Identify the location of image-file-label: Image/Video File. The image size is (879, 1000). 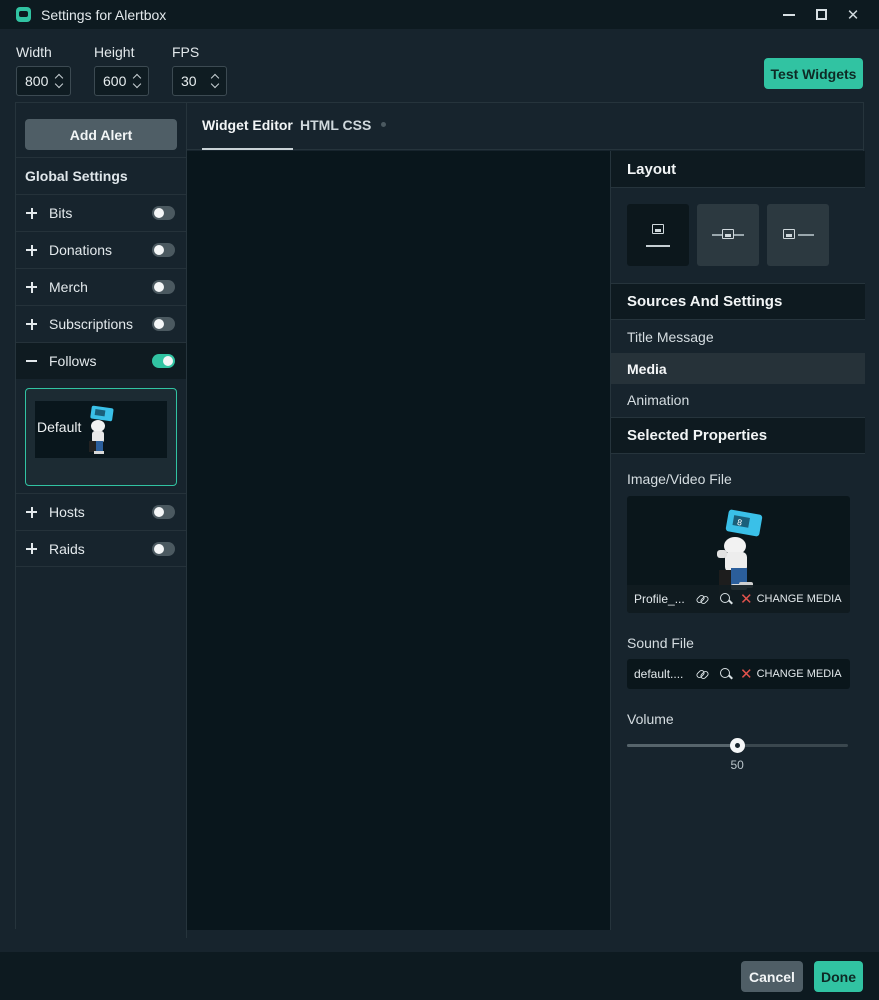
(679, 479).